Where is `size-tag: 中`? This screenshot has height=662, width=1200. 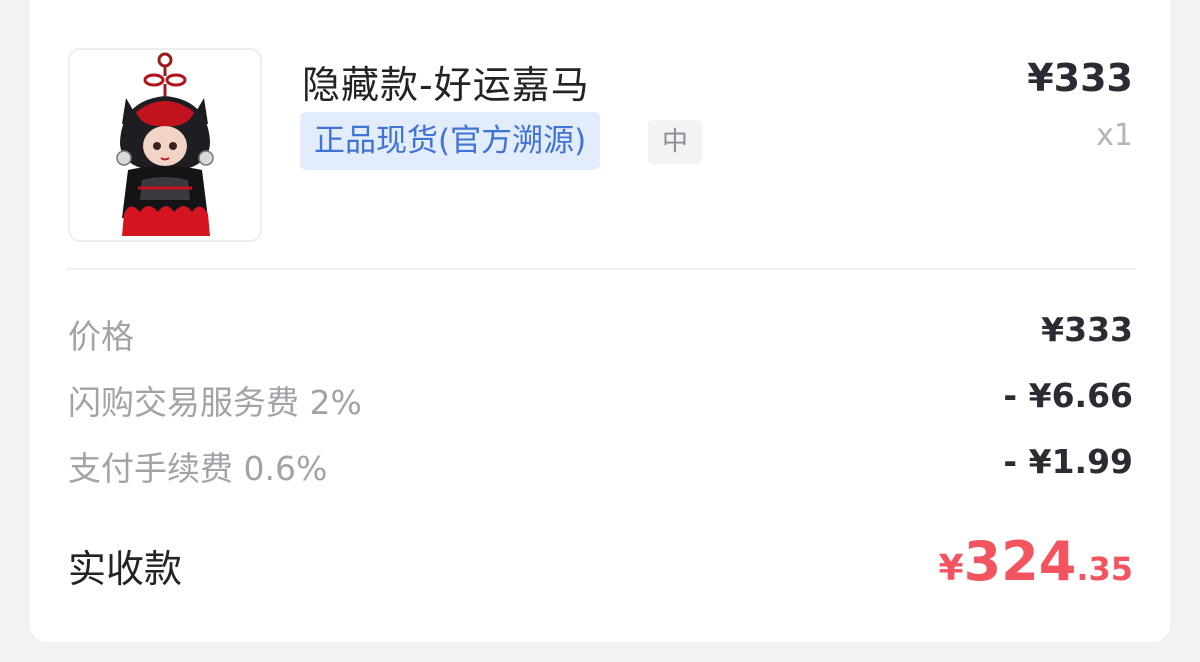 size-tag: 中 is located at coordinates (675, 142).